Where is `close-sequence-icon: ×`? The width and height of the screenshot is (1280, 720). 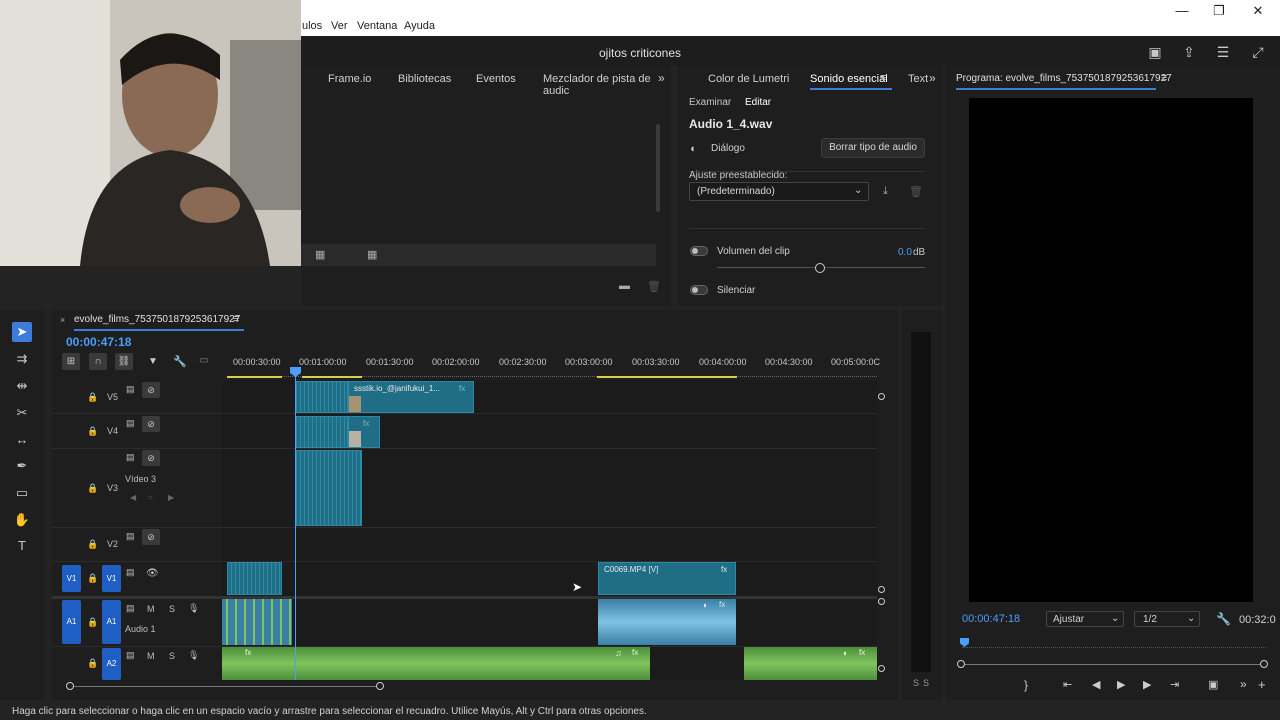
close-sequence-icon: × is located at coordinates (62, 320).